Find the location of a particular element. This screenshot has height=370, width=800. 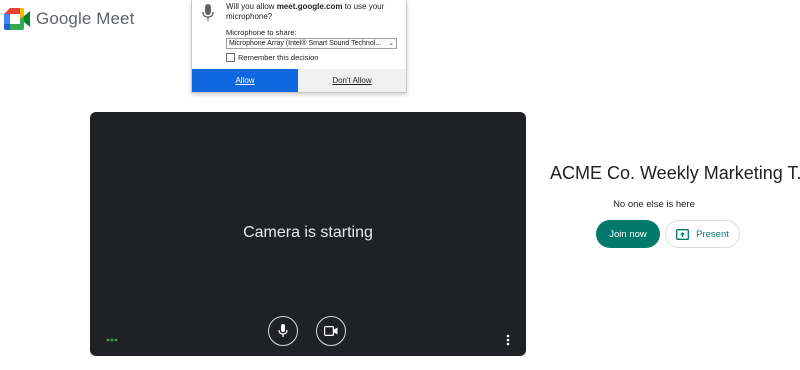

logo-text: Google Meet is located at coordinates (85, 18).